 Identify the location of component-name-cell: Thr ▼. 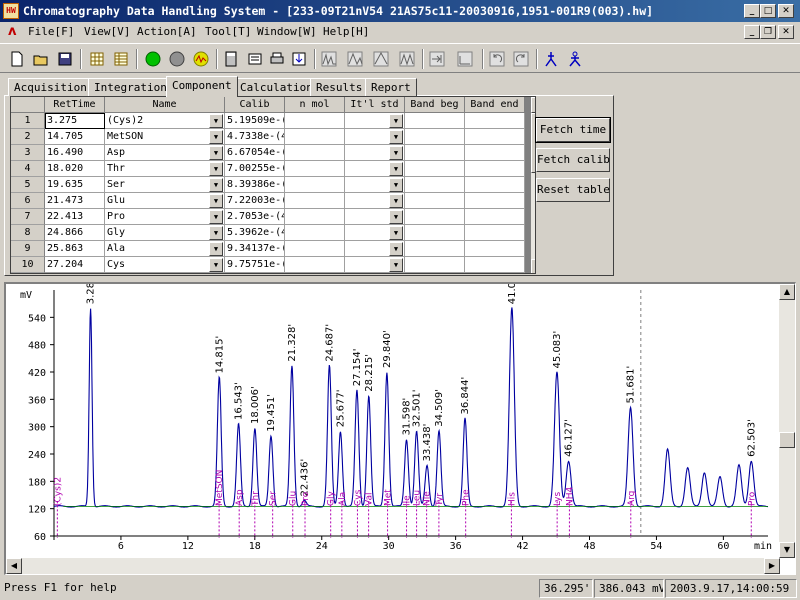
(165, 169).